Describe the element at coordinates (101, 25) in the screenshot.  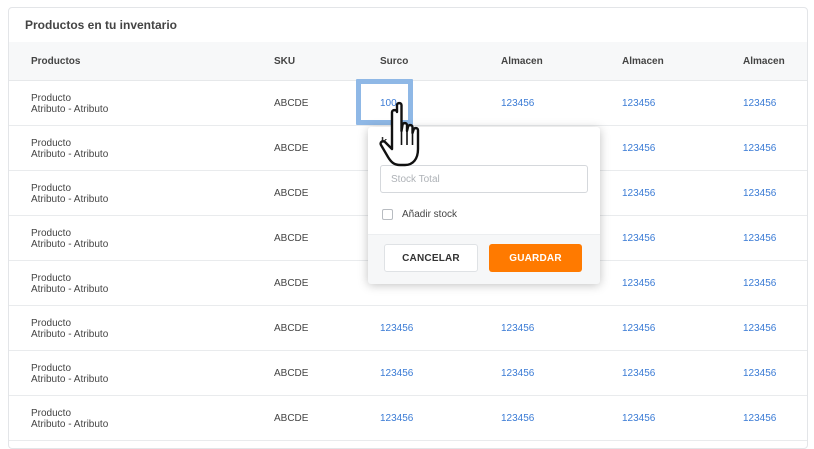
I see `card-title: Productos en tu inventario` at that location.